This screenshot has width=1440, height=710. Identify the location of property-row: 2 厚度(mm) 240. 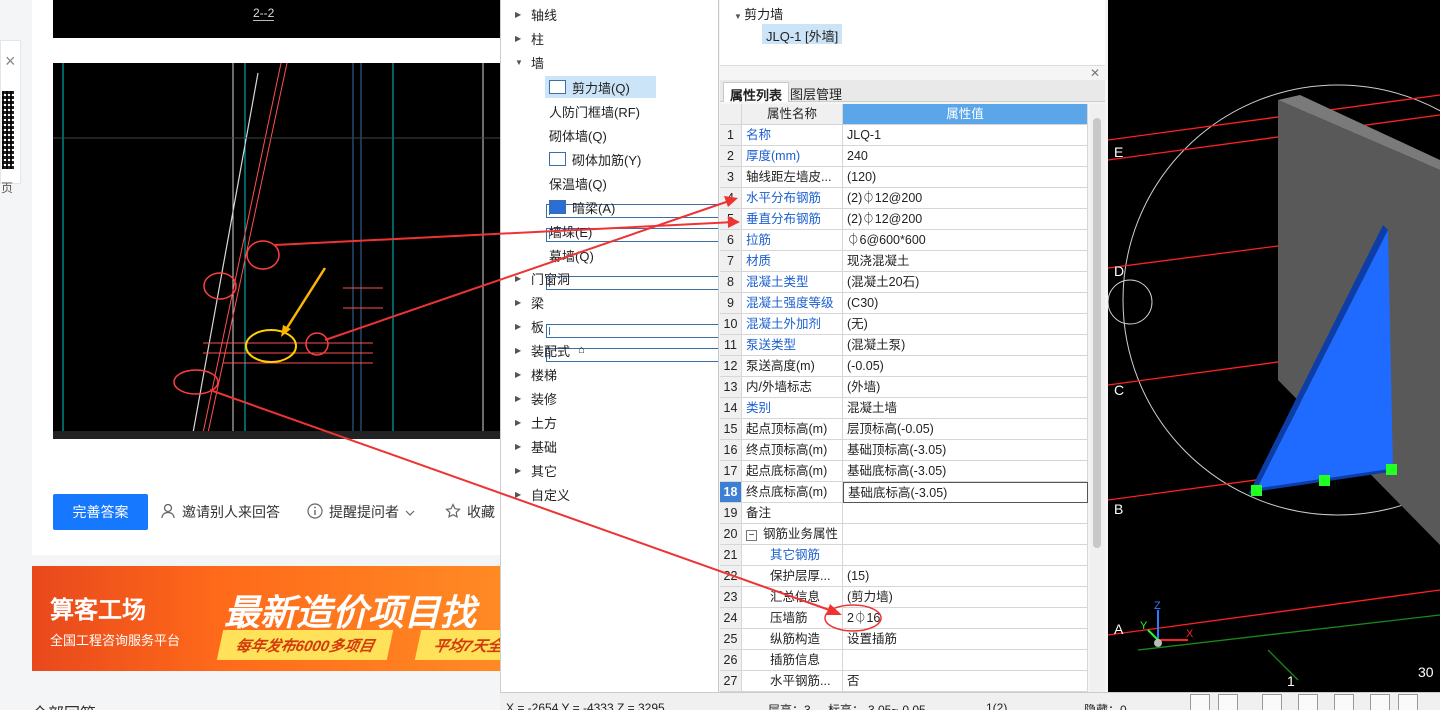
(904, 156).